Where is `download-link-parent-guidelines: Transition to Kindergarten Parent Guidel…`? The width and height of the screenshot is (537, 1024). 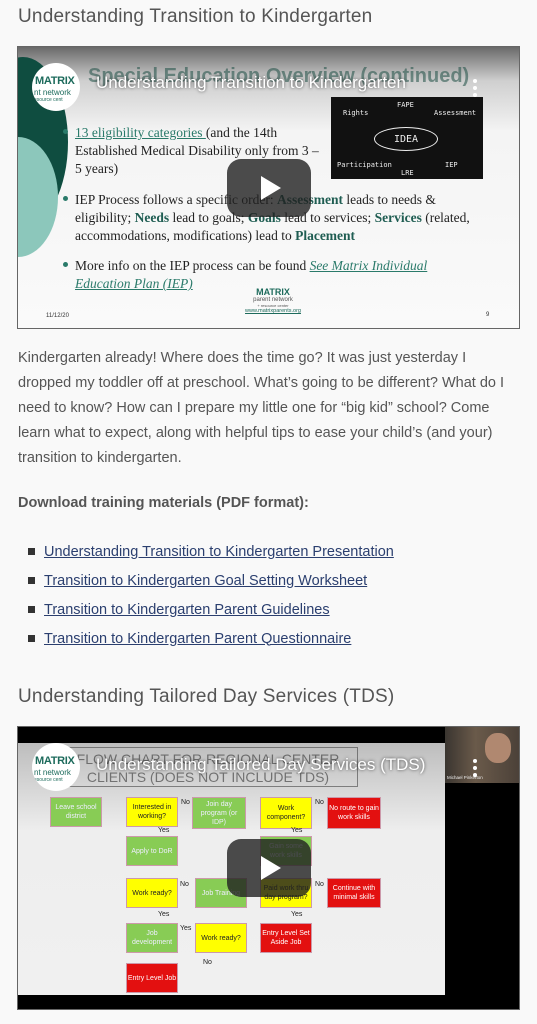 download-link-parent-guidelines: Transition to Kindergarten Parent Guidel… is located at coordinates (187, 610).